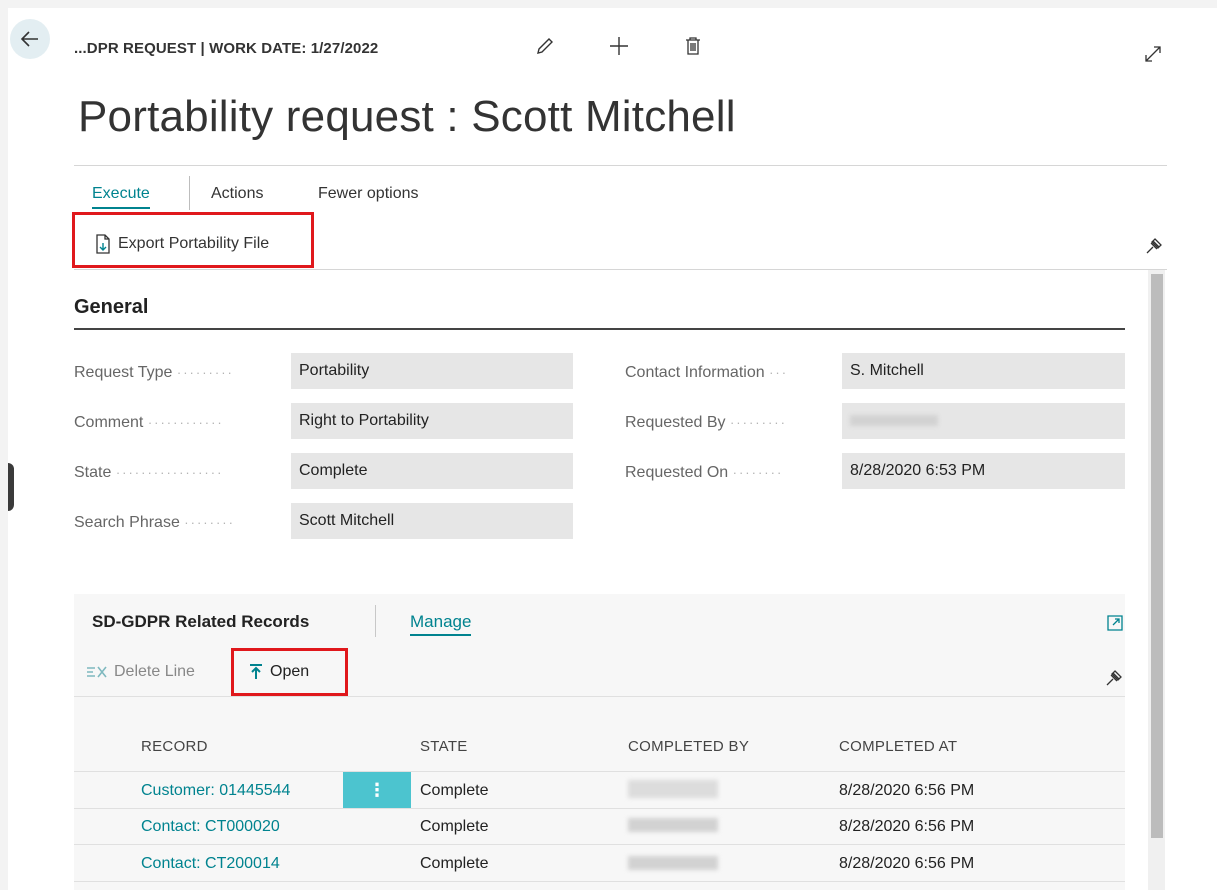  Describe the element at coordinates (194, 243) in the screenshot. I see `export-portability-file-label: Export Portability File` at that location.